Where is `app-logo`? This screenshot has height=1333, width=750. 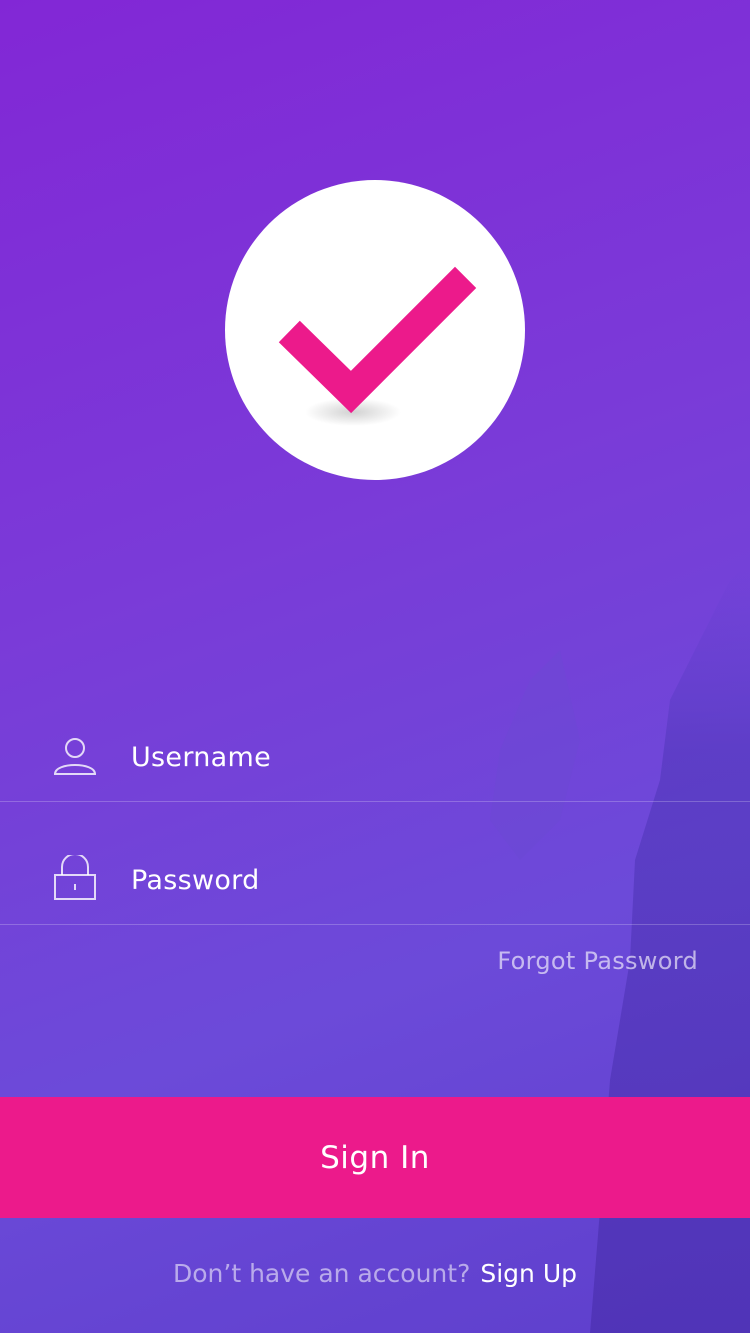
app-logo is located at coordinates (375, 330).